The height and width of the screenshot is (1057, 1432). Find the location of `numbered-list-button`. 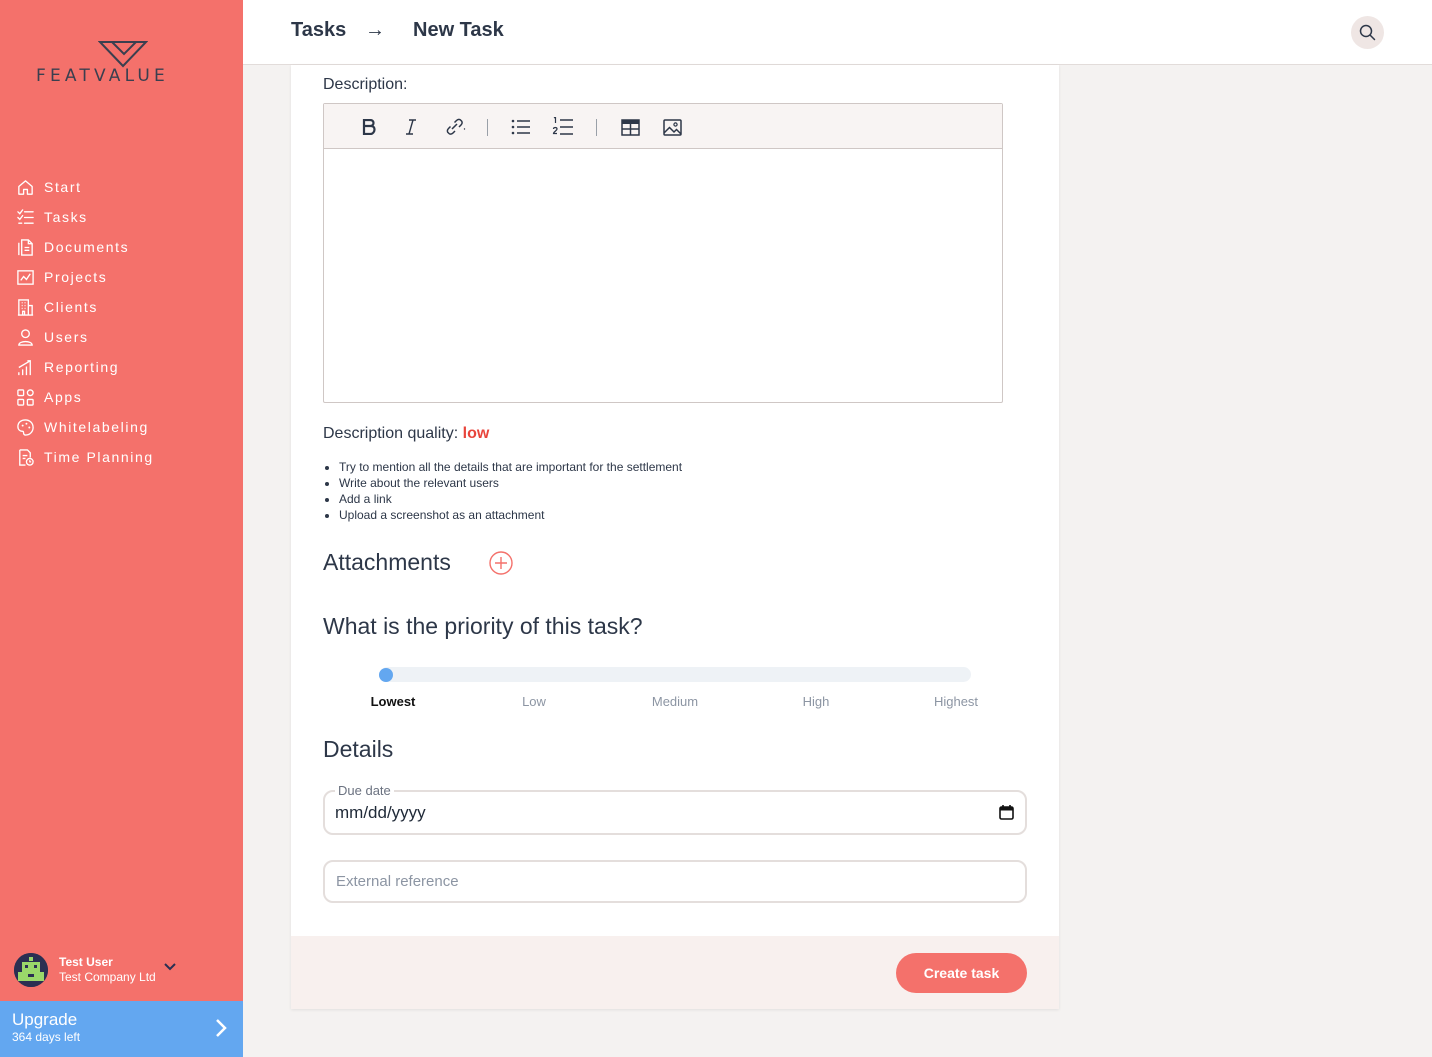

numbered-list-button is located at coordinates (563, 127).